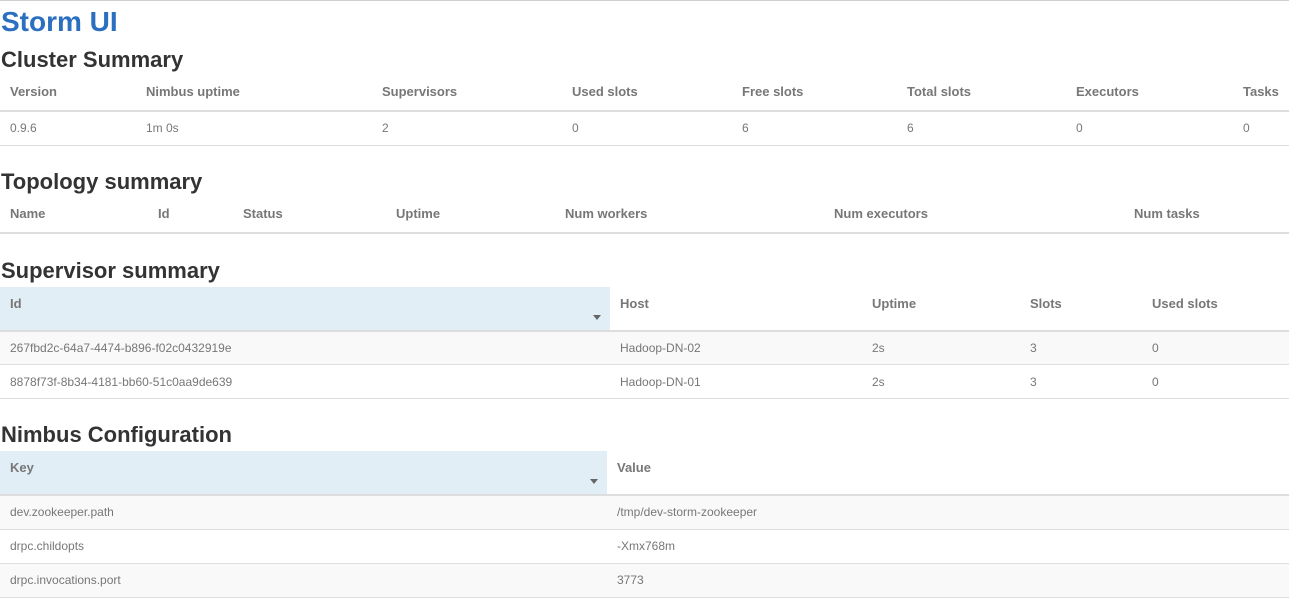 The height and width of the screenshot is (612, 1289). I want to click on cell-total-slots: 6, so click(981, 128).